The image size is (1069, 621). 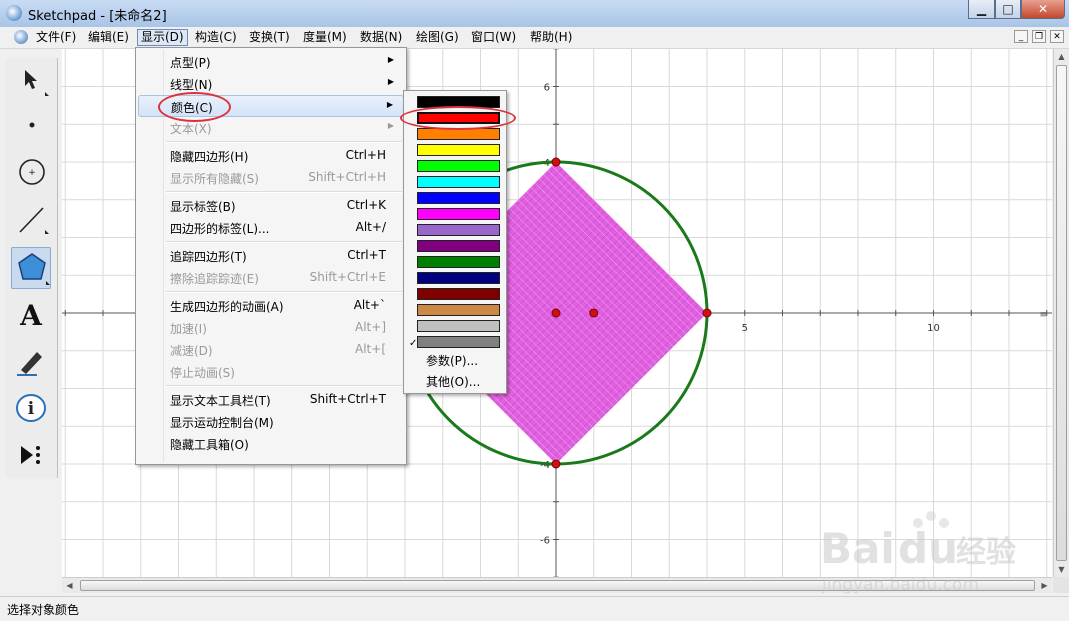 I want to click on menu-item-label: 线型(N), so click(x=191, y=85).